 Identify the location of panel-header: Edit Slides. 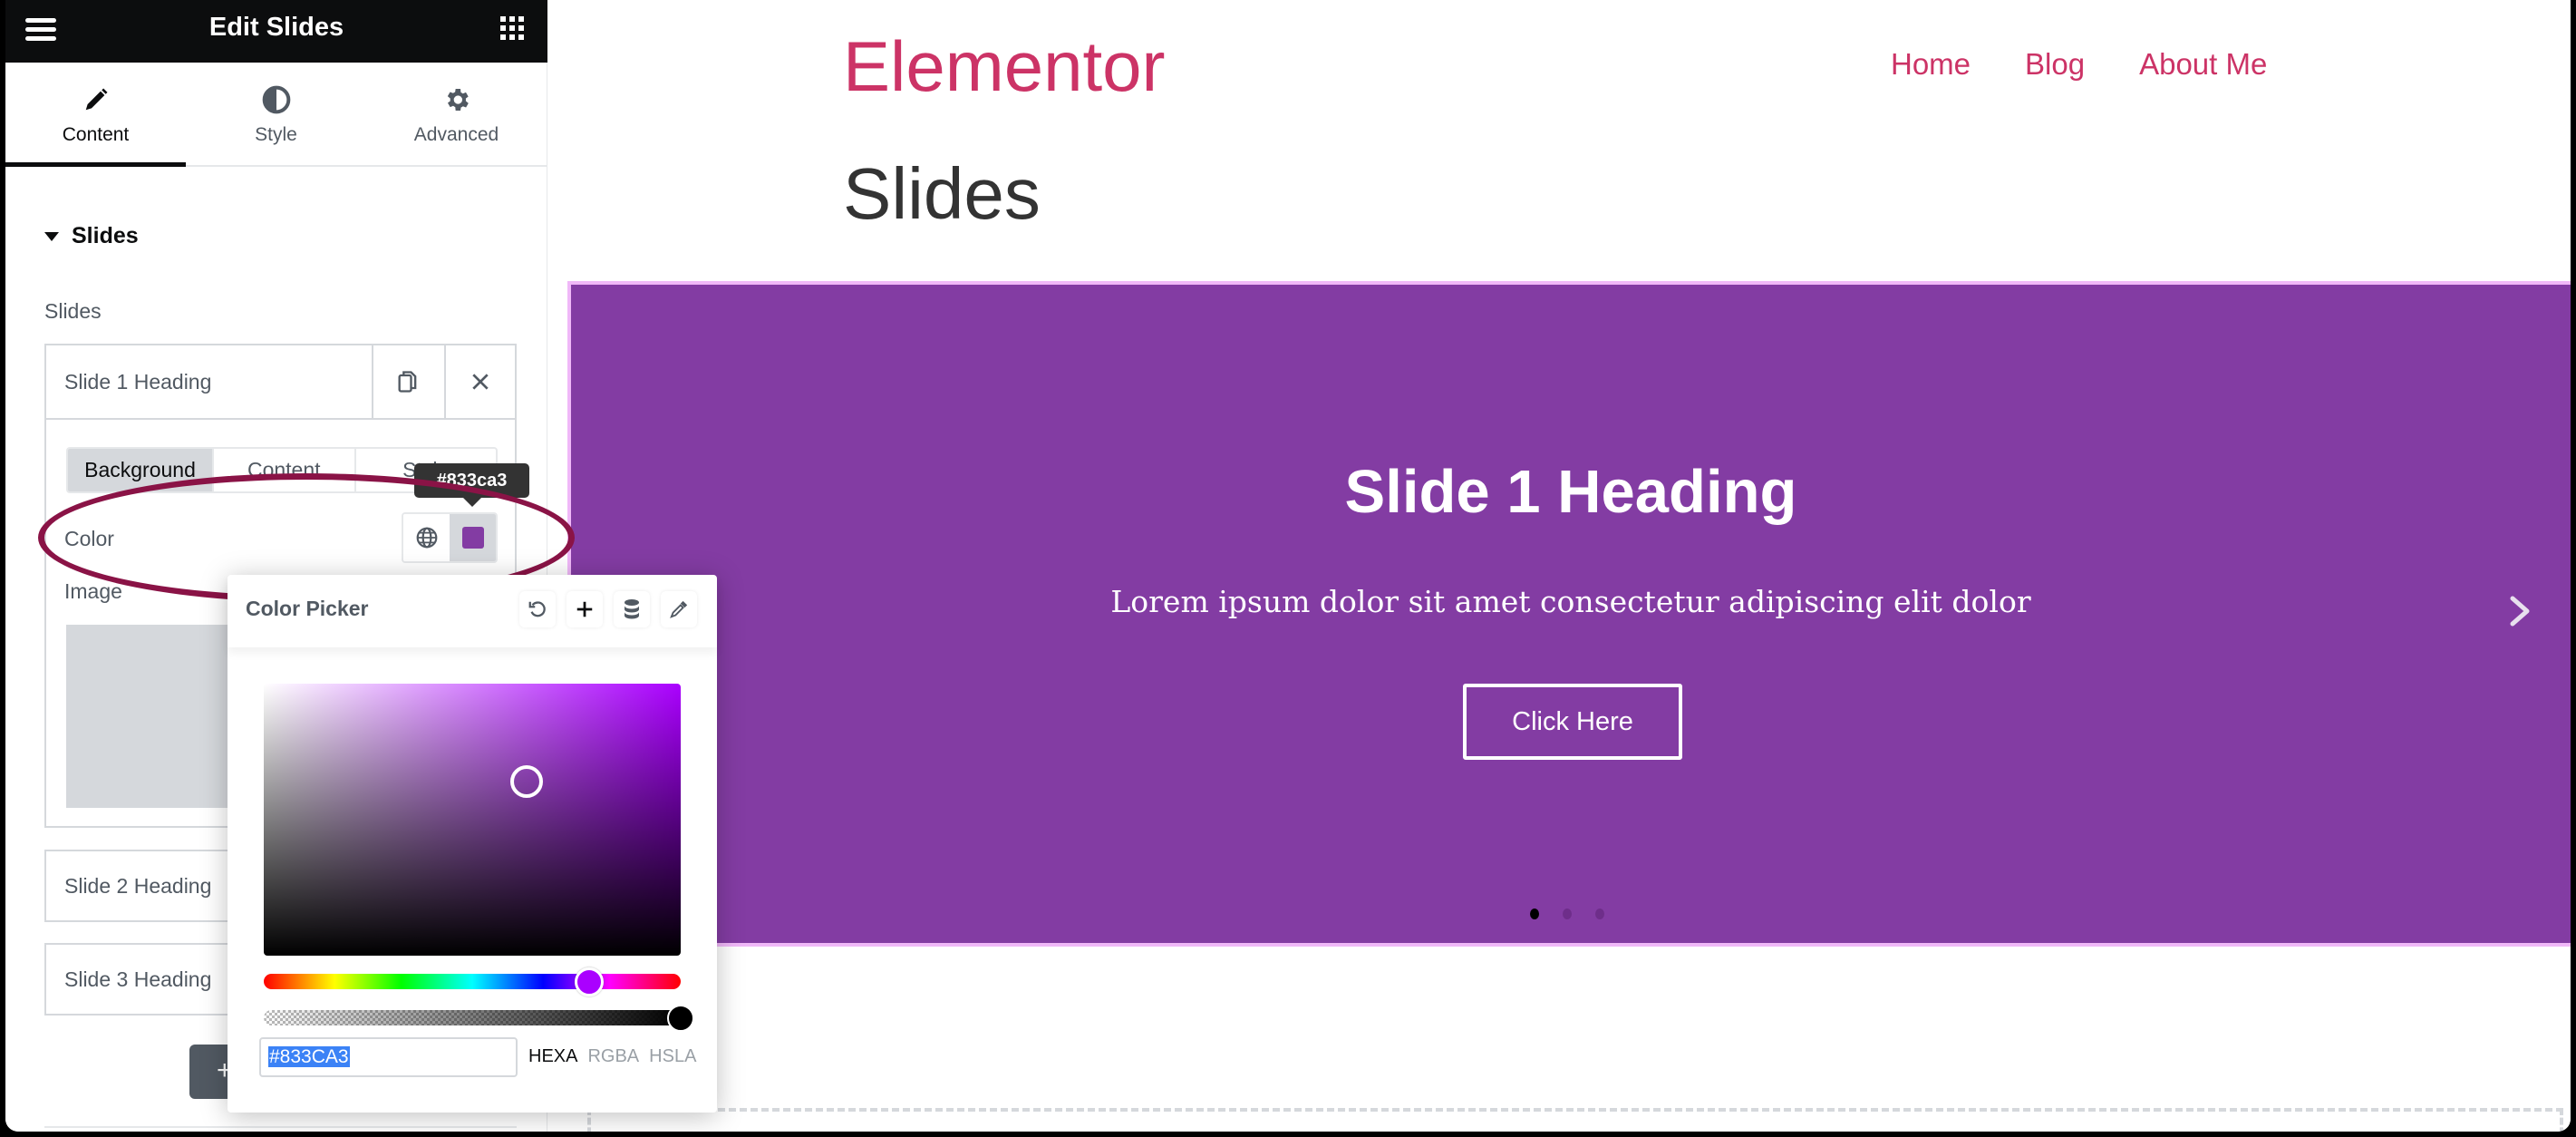
(276, 32).